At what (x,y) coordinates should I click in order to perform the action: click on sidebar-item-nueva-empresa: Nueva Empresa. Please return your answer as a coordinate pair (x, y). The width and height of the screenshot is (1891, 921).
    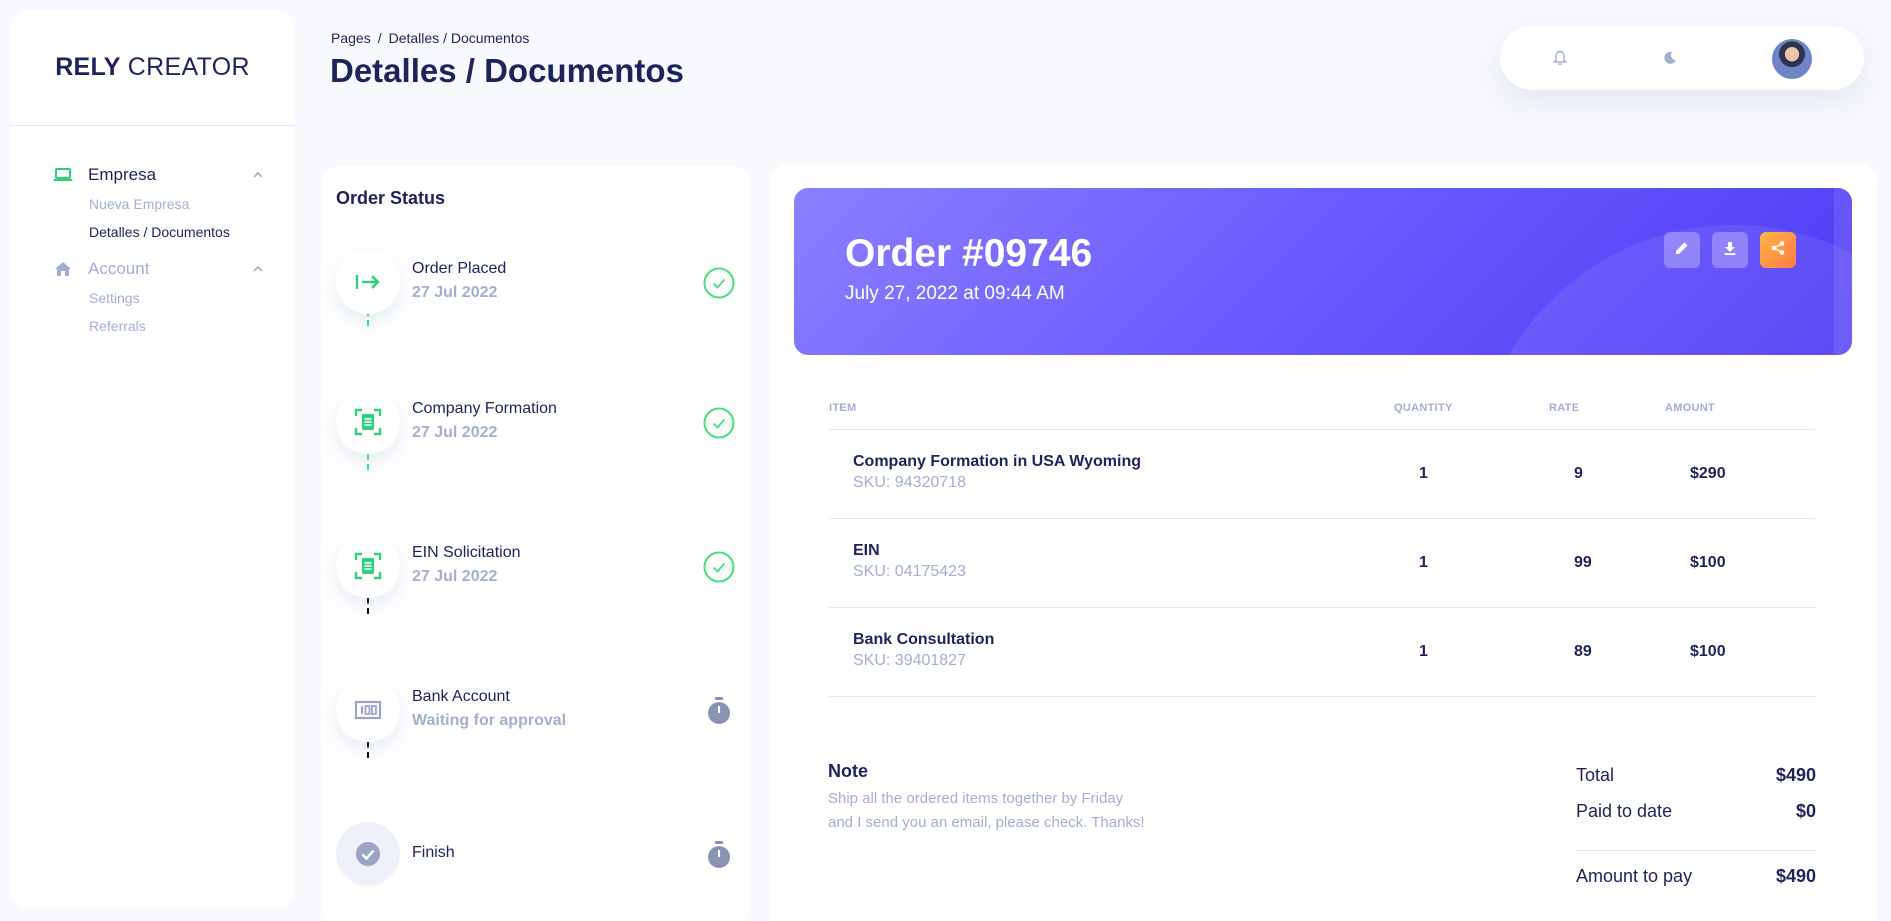
    Looking at the image, I should click on (192, 204).